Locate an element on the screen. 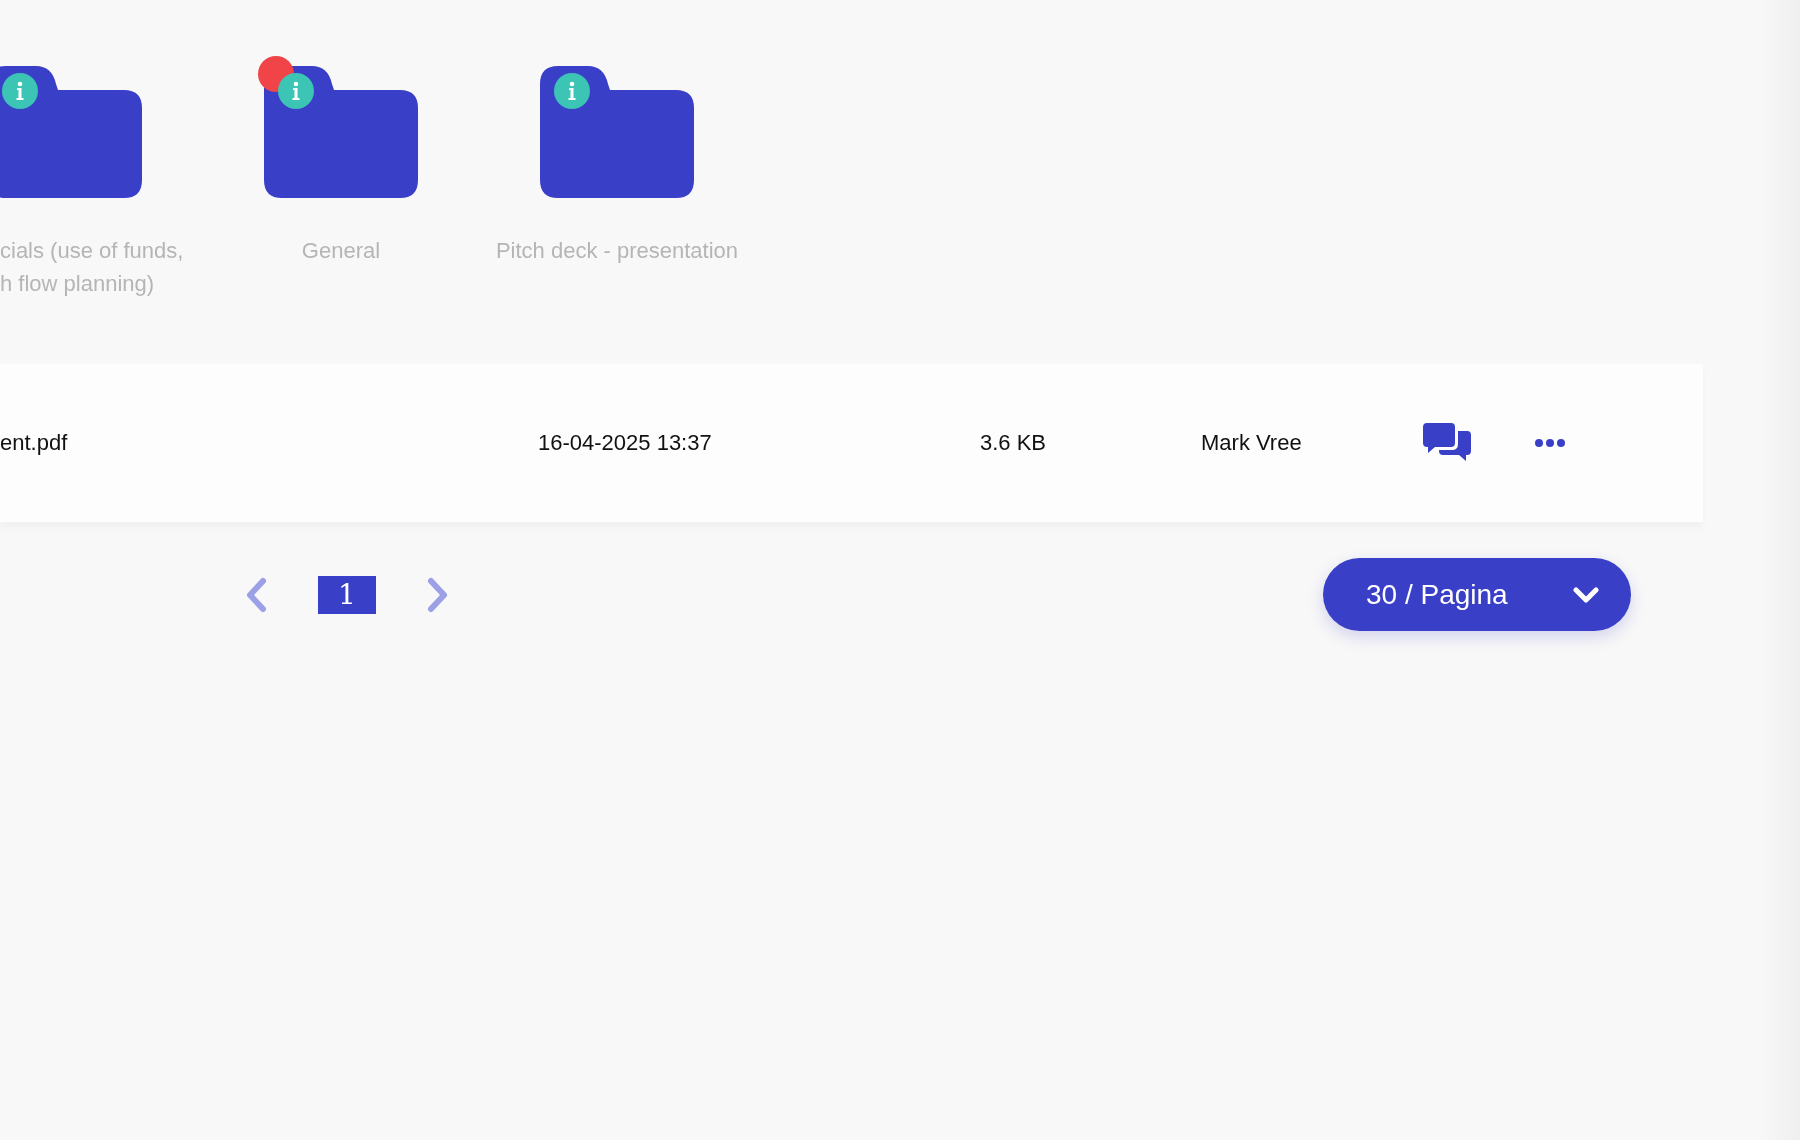  folder-label: cials (use of funds, is located at coordinates (92, 251).